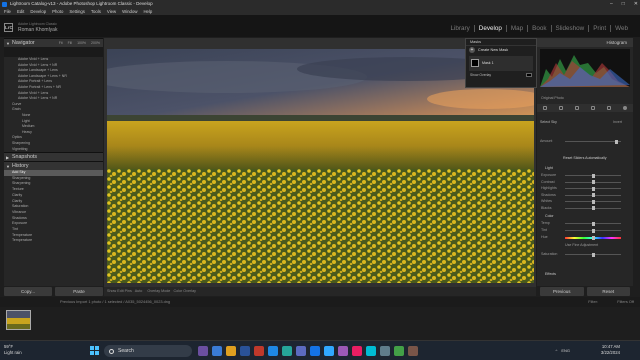 The image size is (640, 360). Describe the element at coordinates (636, 4) in the screenshot. I see `close-button: ✕` at that location.